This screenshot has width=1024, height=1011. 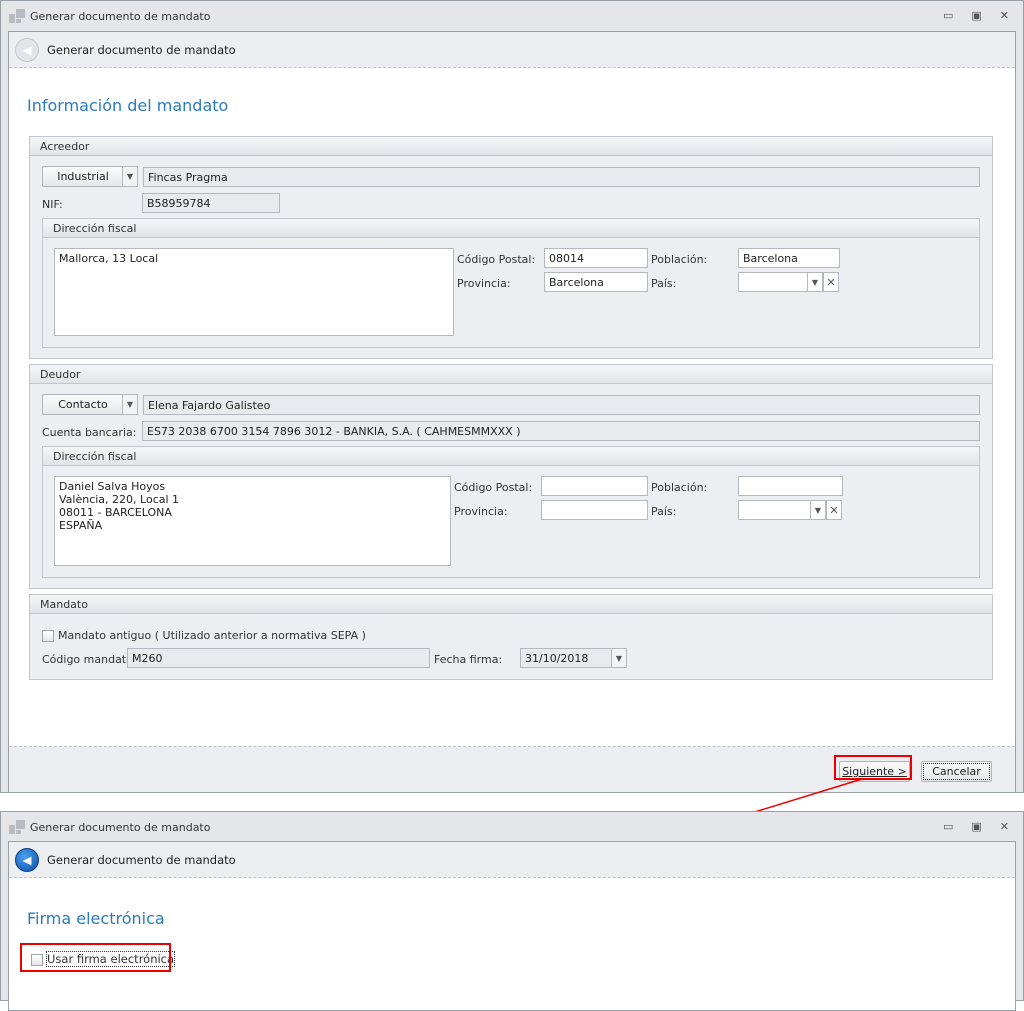 What do you see at coordinates (1004, 826) in the screenshot?
I see `close-icon: ✕` at bounding box center [1004, 826].